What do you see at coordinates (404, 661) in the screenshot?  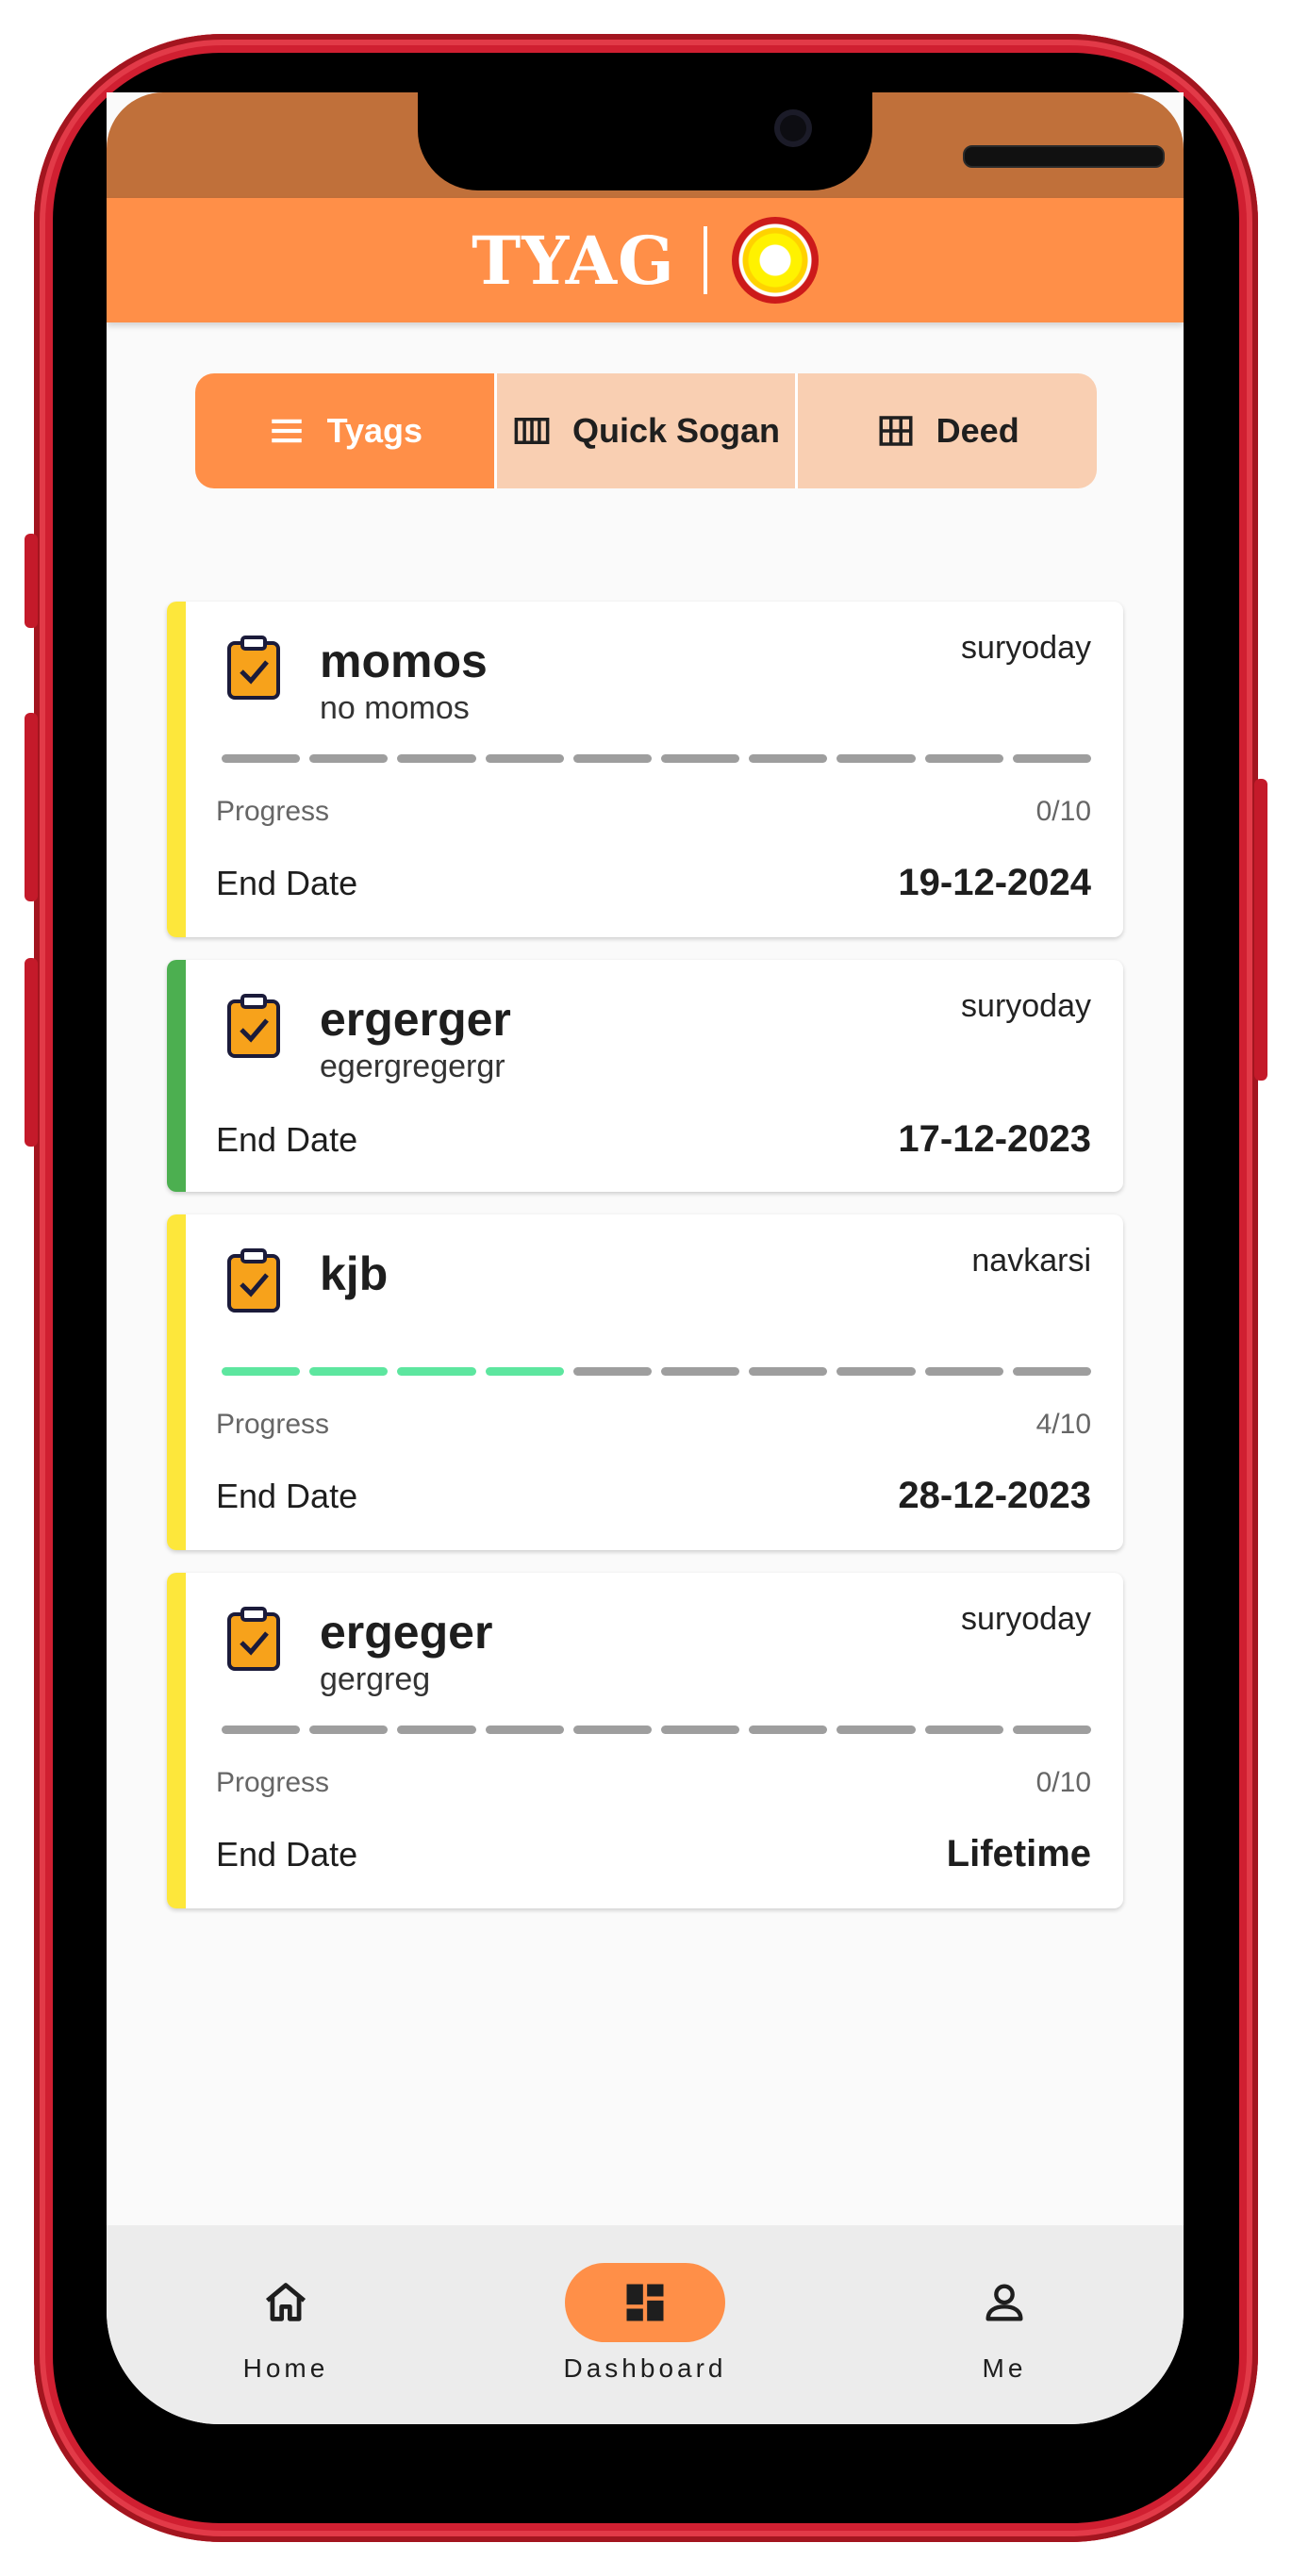 I see `card-title: momos` at bounding box center [404, 661].